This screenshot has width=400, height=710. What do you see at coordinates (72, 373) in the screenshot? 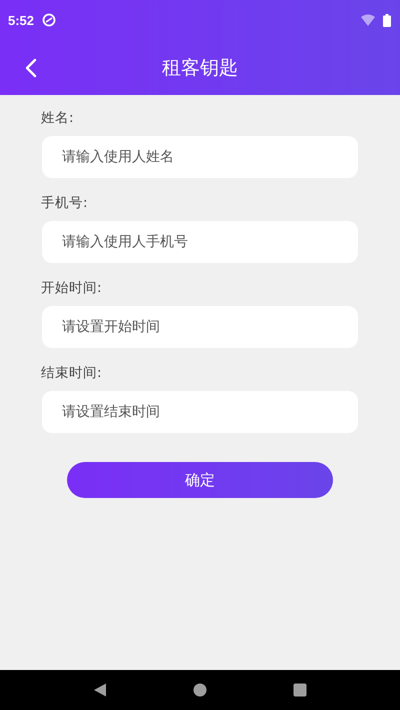
I see `field-label: 结束时间:` at bounding box center [72, 373].